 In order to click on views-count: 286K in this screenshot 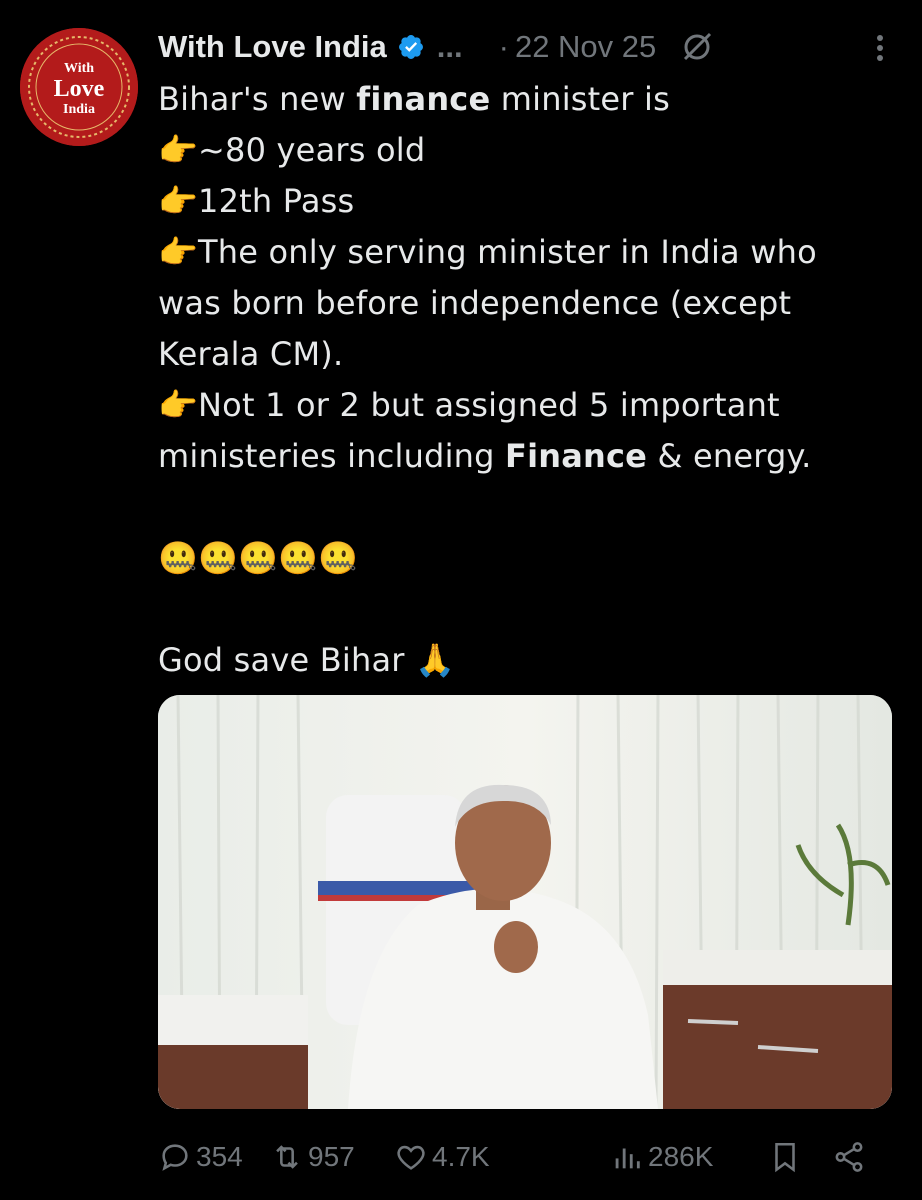, I will do `click(681, 1156)`.